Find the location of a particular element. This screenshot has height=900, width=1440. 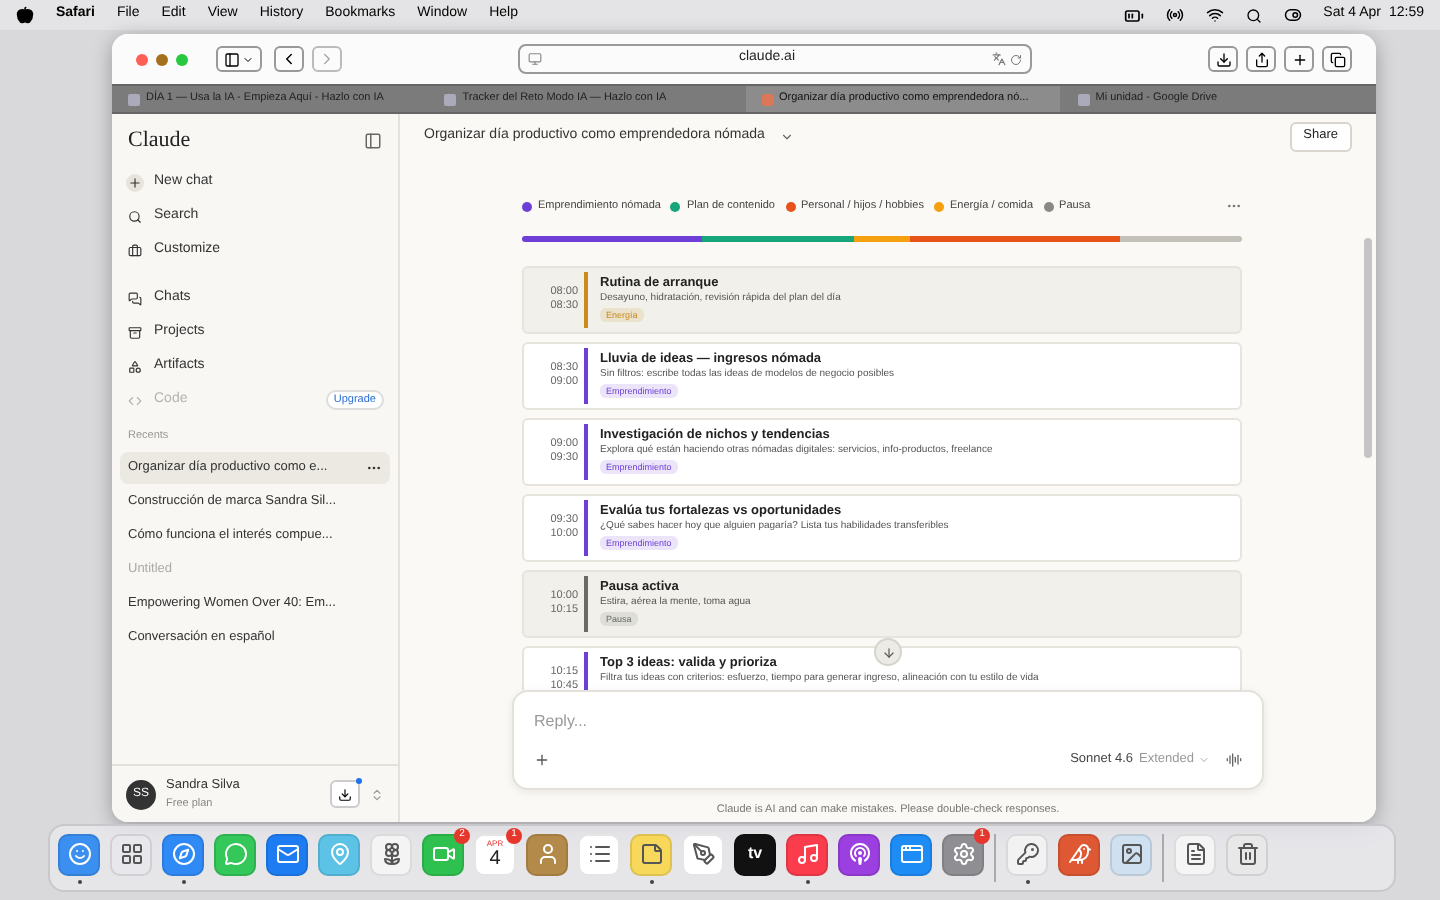

dock-app-button: tv is located at coordinates (755, 854).